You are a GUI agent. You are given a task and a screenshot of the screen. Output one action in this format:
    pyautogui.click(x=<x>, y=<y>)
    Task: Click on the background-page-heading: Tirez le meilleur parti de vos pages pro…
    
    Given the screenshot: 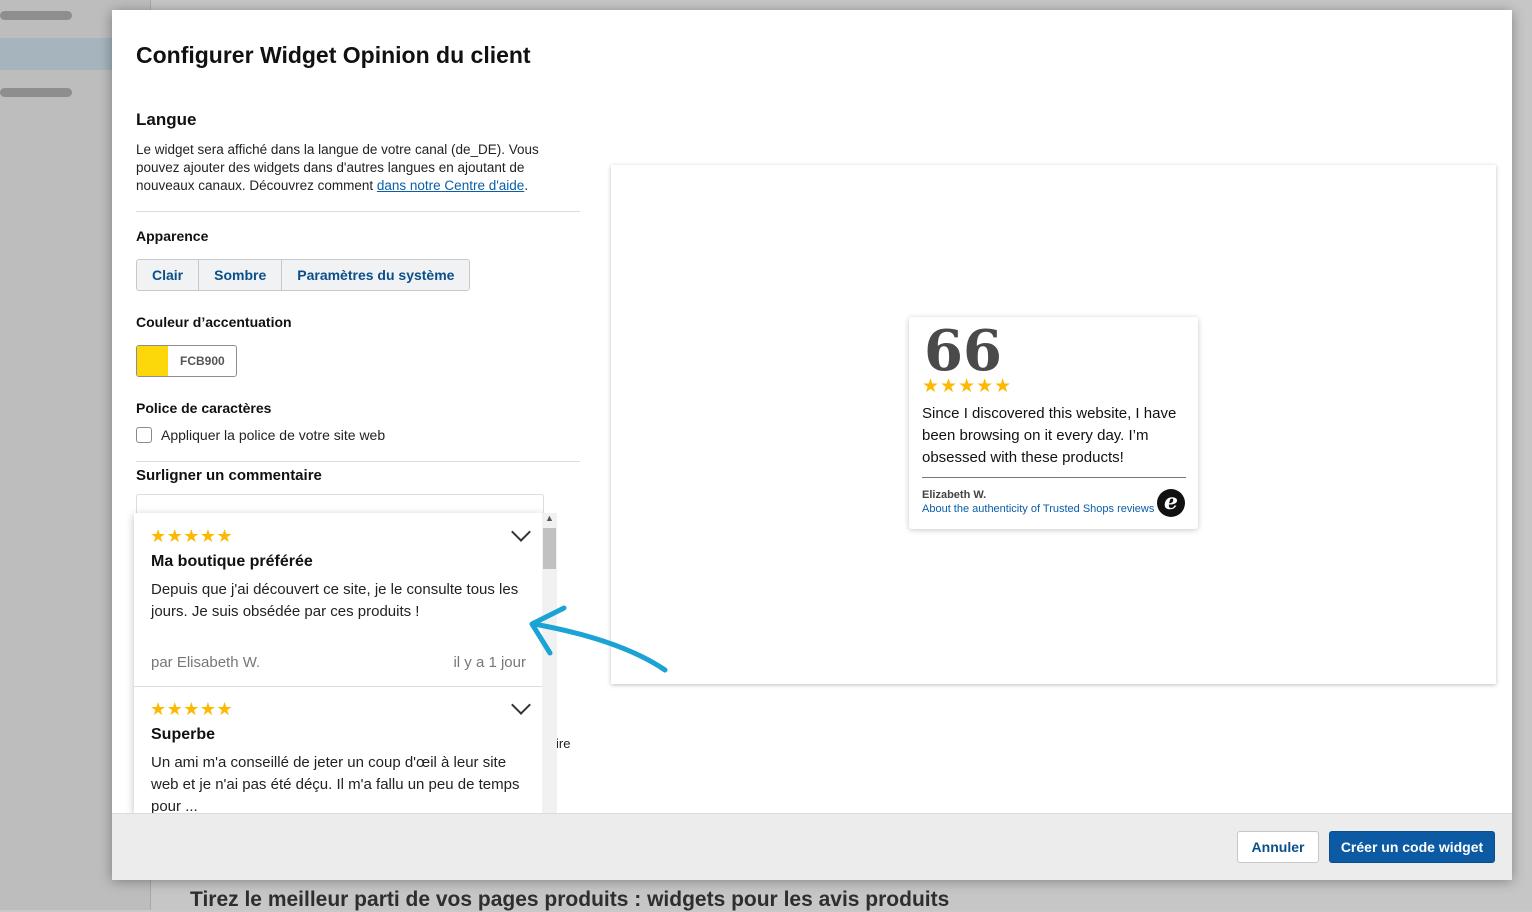 What is the action you would take?
    pyautogui.click(x=570, y=899)
    